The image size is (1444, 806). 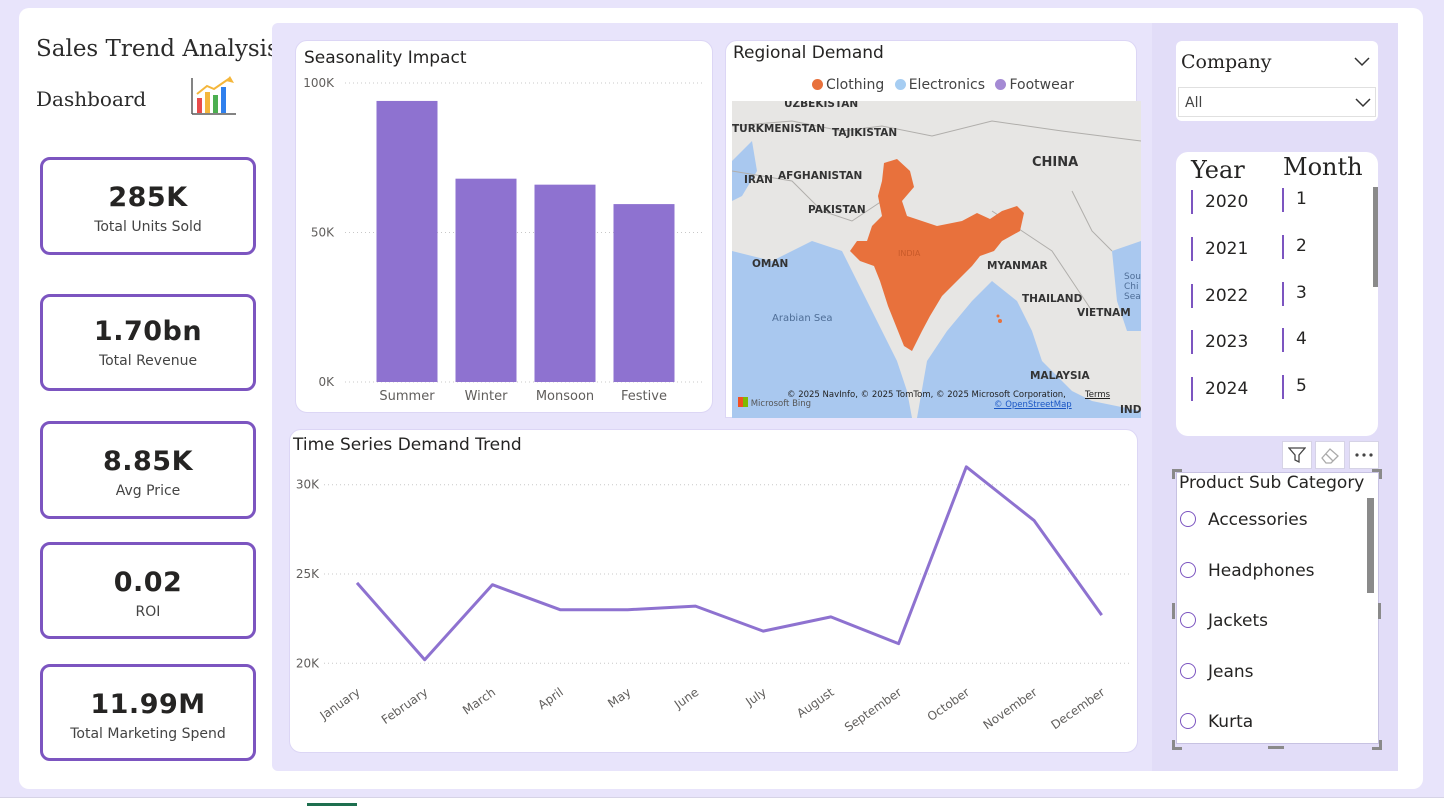 I want to click on map-osm-link: © OpenStreetMap, so click(x=1033, y=405).